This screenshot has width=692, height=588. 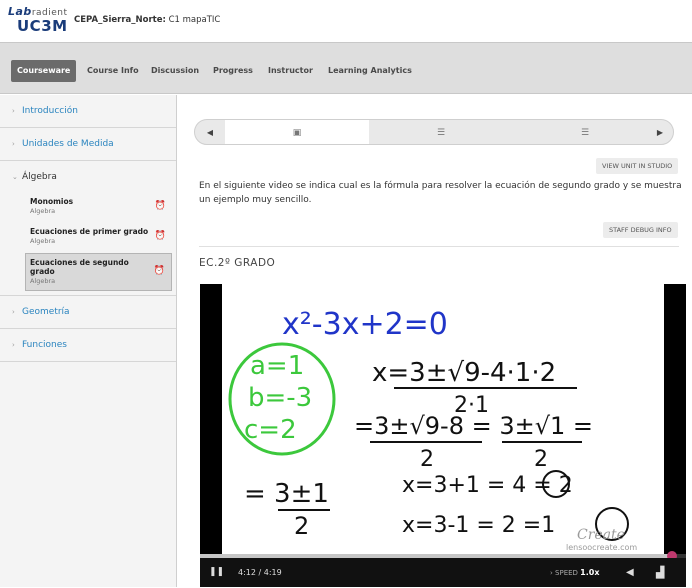 I want to click on sequence-tab-text-1: ☰, so click(x=441, y=132).